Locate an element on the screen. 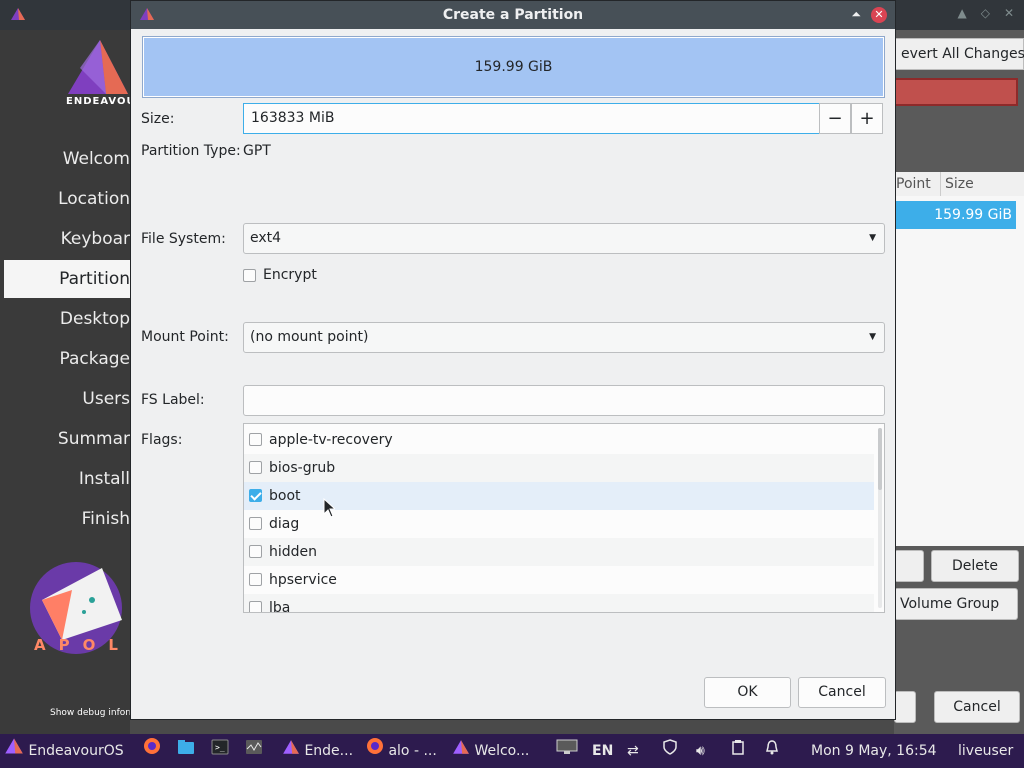 This screenshot has height=768, width=1024. sidebar-item-packages: Package is located at coordinates (94, 359).